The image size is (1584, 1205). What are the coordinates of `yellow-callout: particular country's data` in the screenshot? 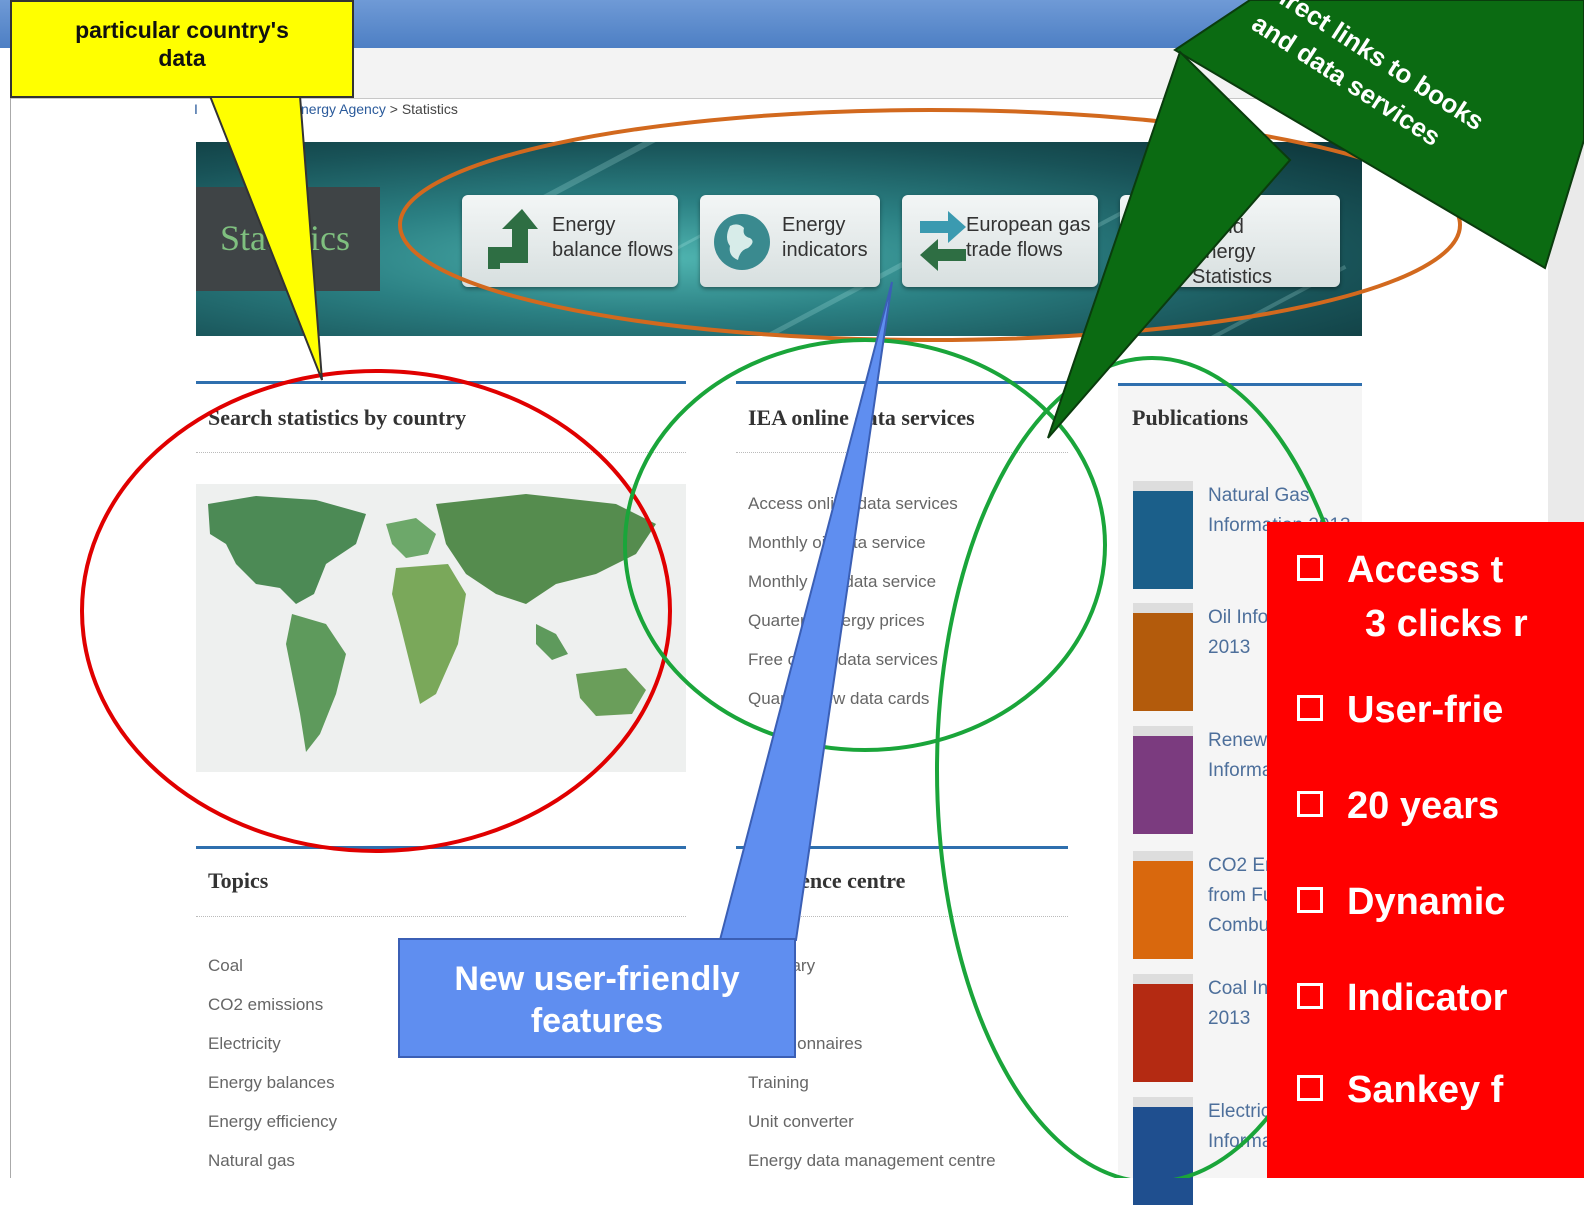 It's located at (182, 49).